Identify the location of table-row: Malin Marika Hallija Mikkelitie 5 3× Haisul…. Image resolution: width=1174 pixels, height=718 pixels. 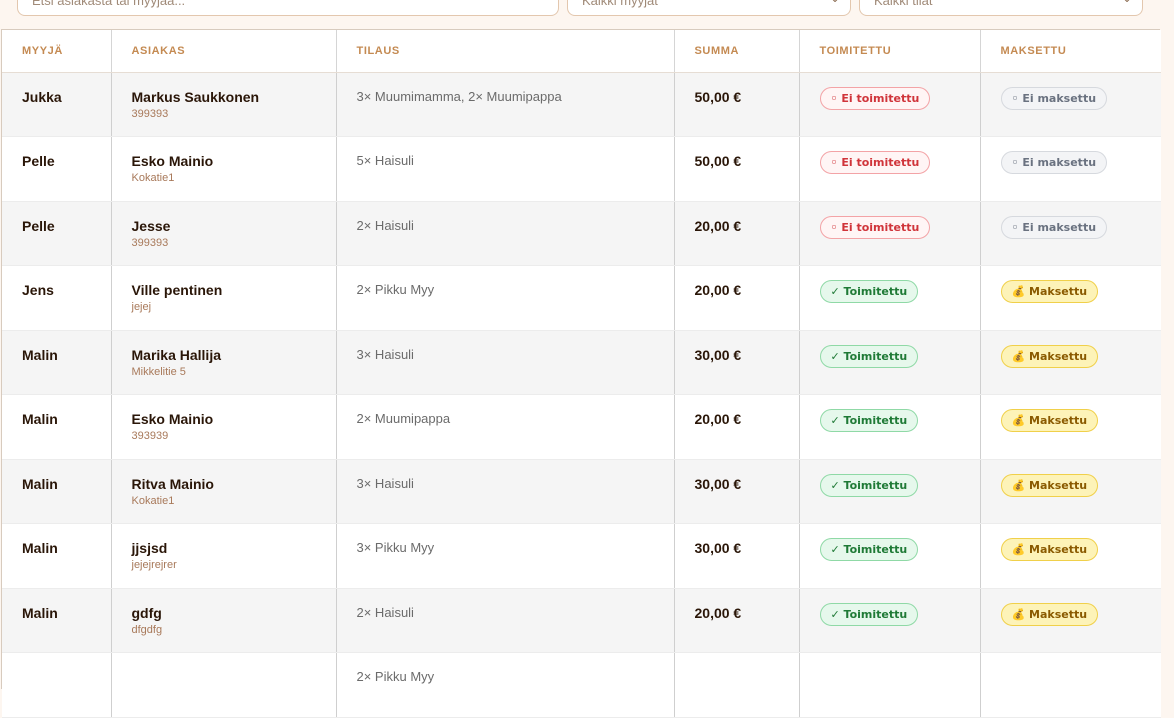
(581, 362).